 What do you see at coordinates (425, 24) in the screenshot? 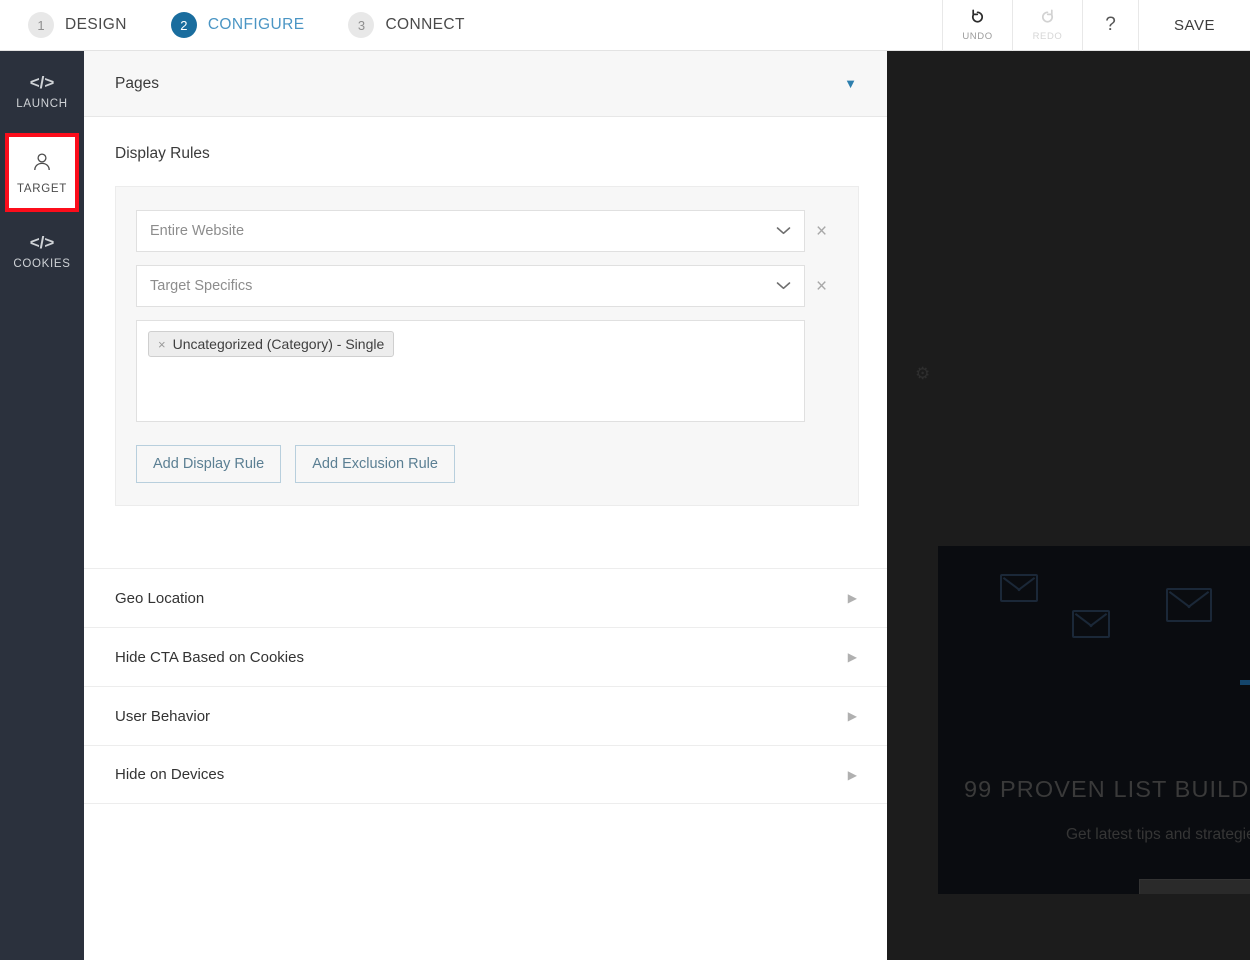
I see `step-connect-label: CONNECT` at bounding box center [425, 24].